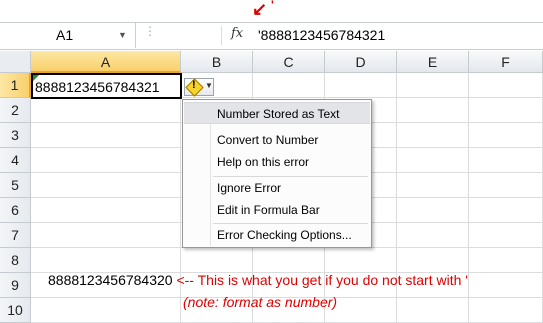 This screenshot has height=323, width=543. Describe the element at coordinates (194, 85) in the screenshot. I see `exclamation-icon: !` at that location.